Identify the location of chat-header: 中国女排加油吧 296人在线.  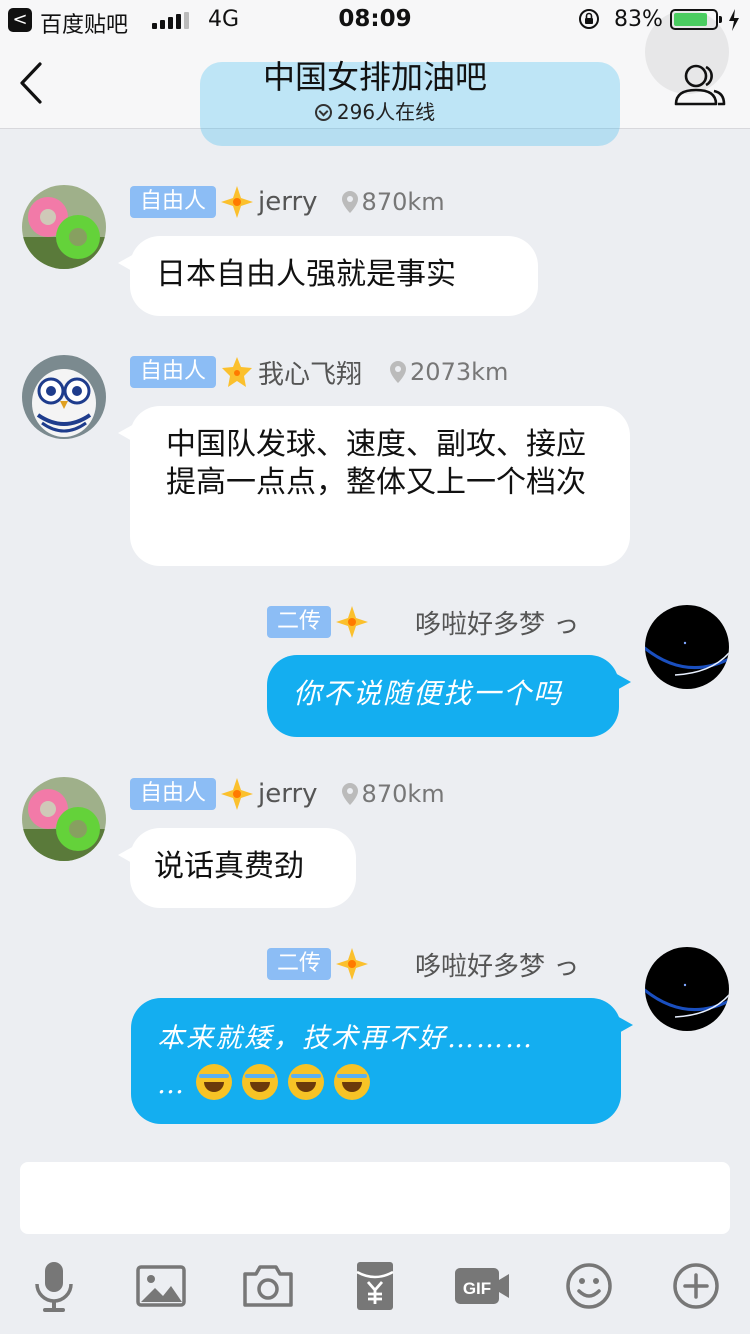
(375, 78).